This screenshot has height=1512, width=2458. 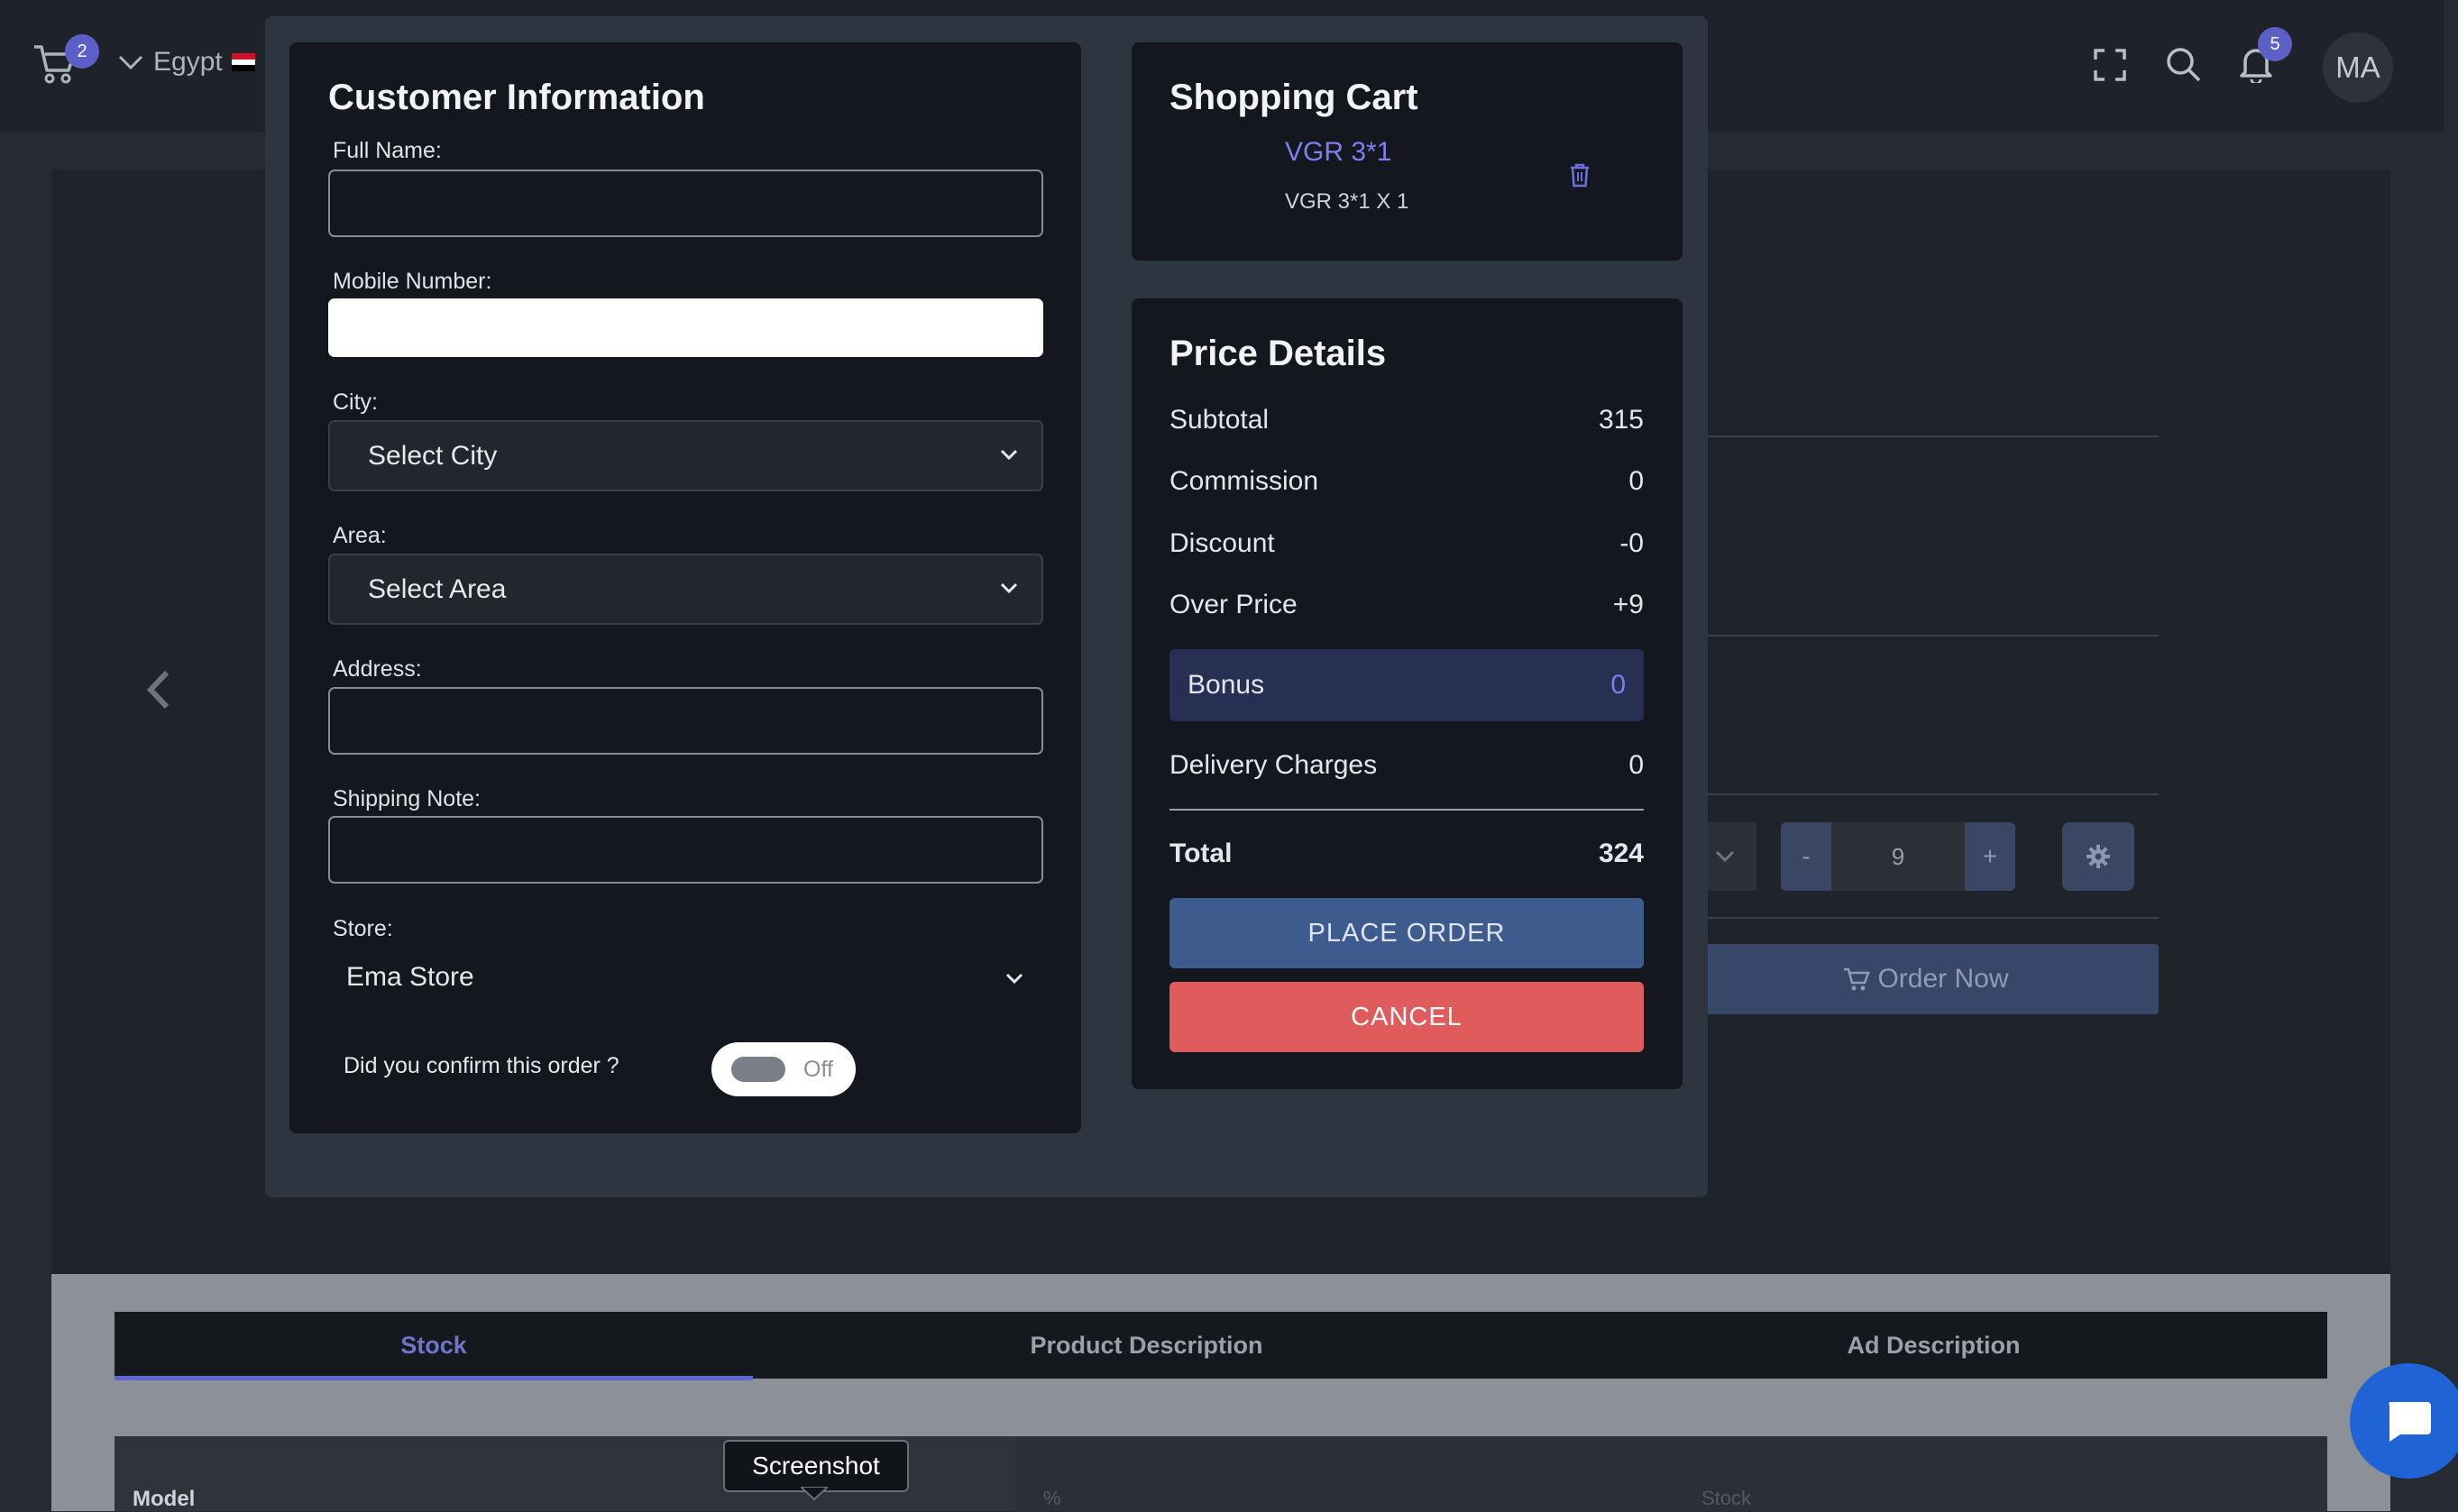 I want to click on country-name: Egypt, so click(x=188, y=62).